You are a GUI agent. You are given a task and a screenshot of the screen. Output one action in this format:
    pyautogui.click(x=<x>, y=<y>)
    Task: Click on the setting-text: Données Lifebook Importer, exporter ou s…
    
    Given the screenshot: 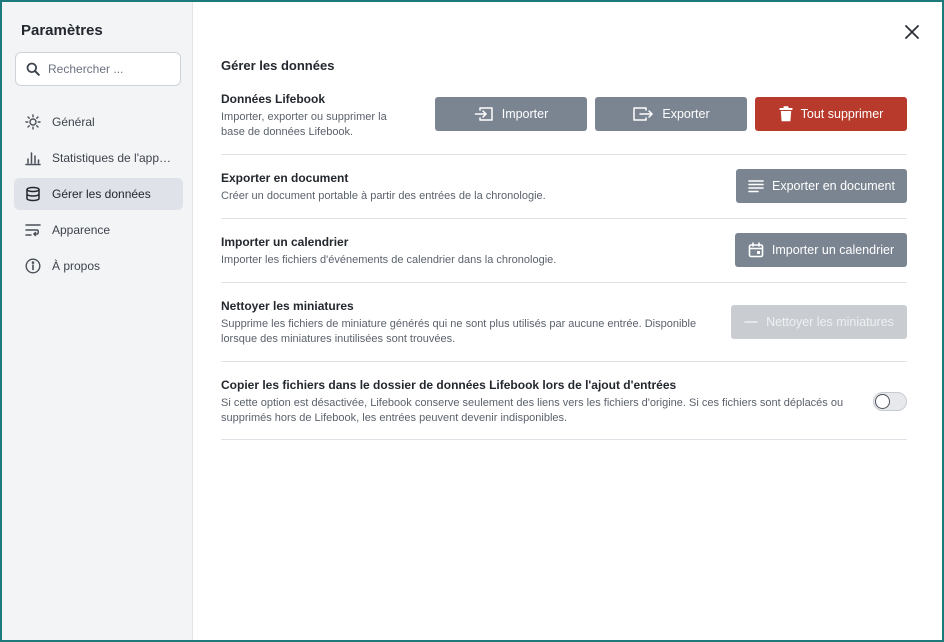 What is the action you would take?
    pyautogui.click(x=316, y=116)
    